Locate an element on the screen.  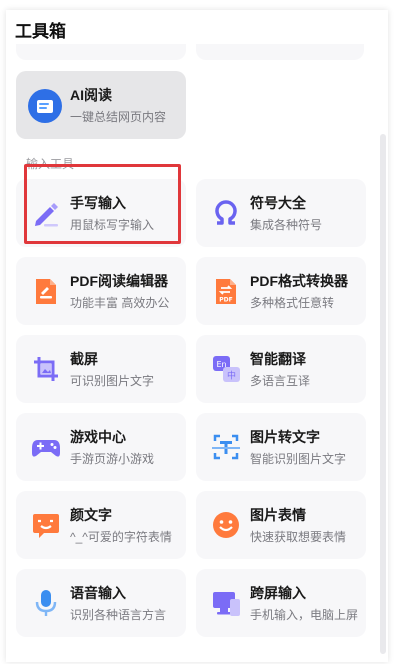
tool-card-pdf-reader: PDF阅读编辑器 功能丰富 高效办公 is located at coordinates (101, 291).